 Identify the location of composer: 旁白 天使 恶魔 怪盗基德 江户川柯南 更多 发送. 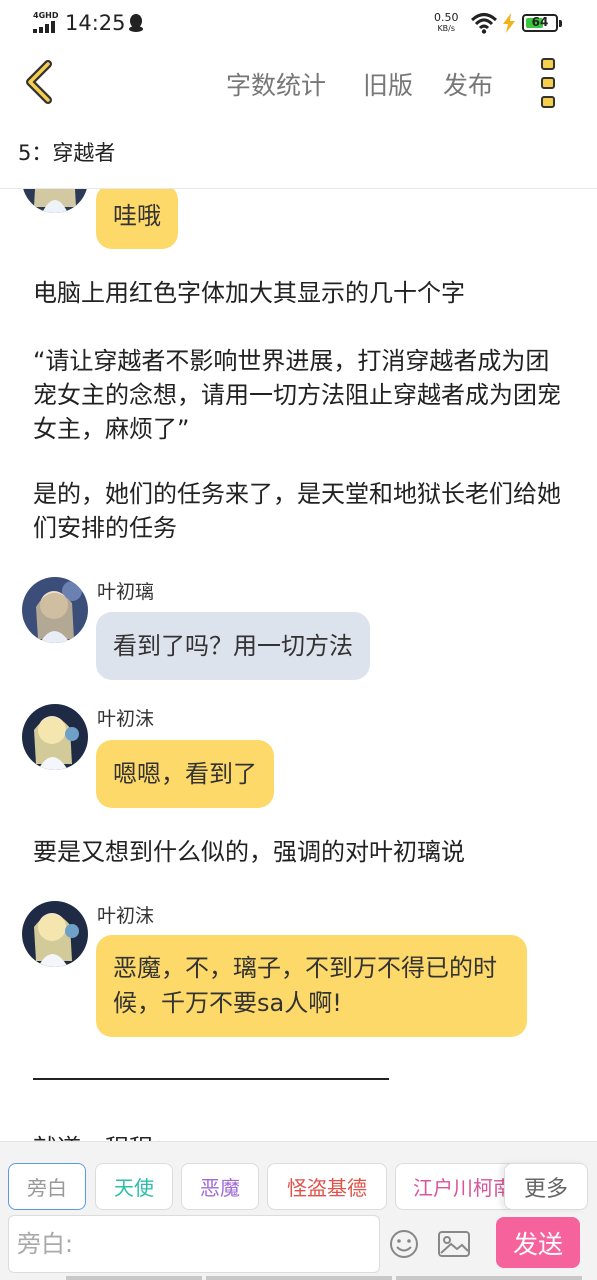
(298, 1210).